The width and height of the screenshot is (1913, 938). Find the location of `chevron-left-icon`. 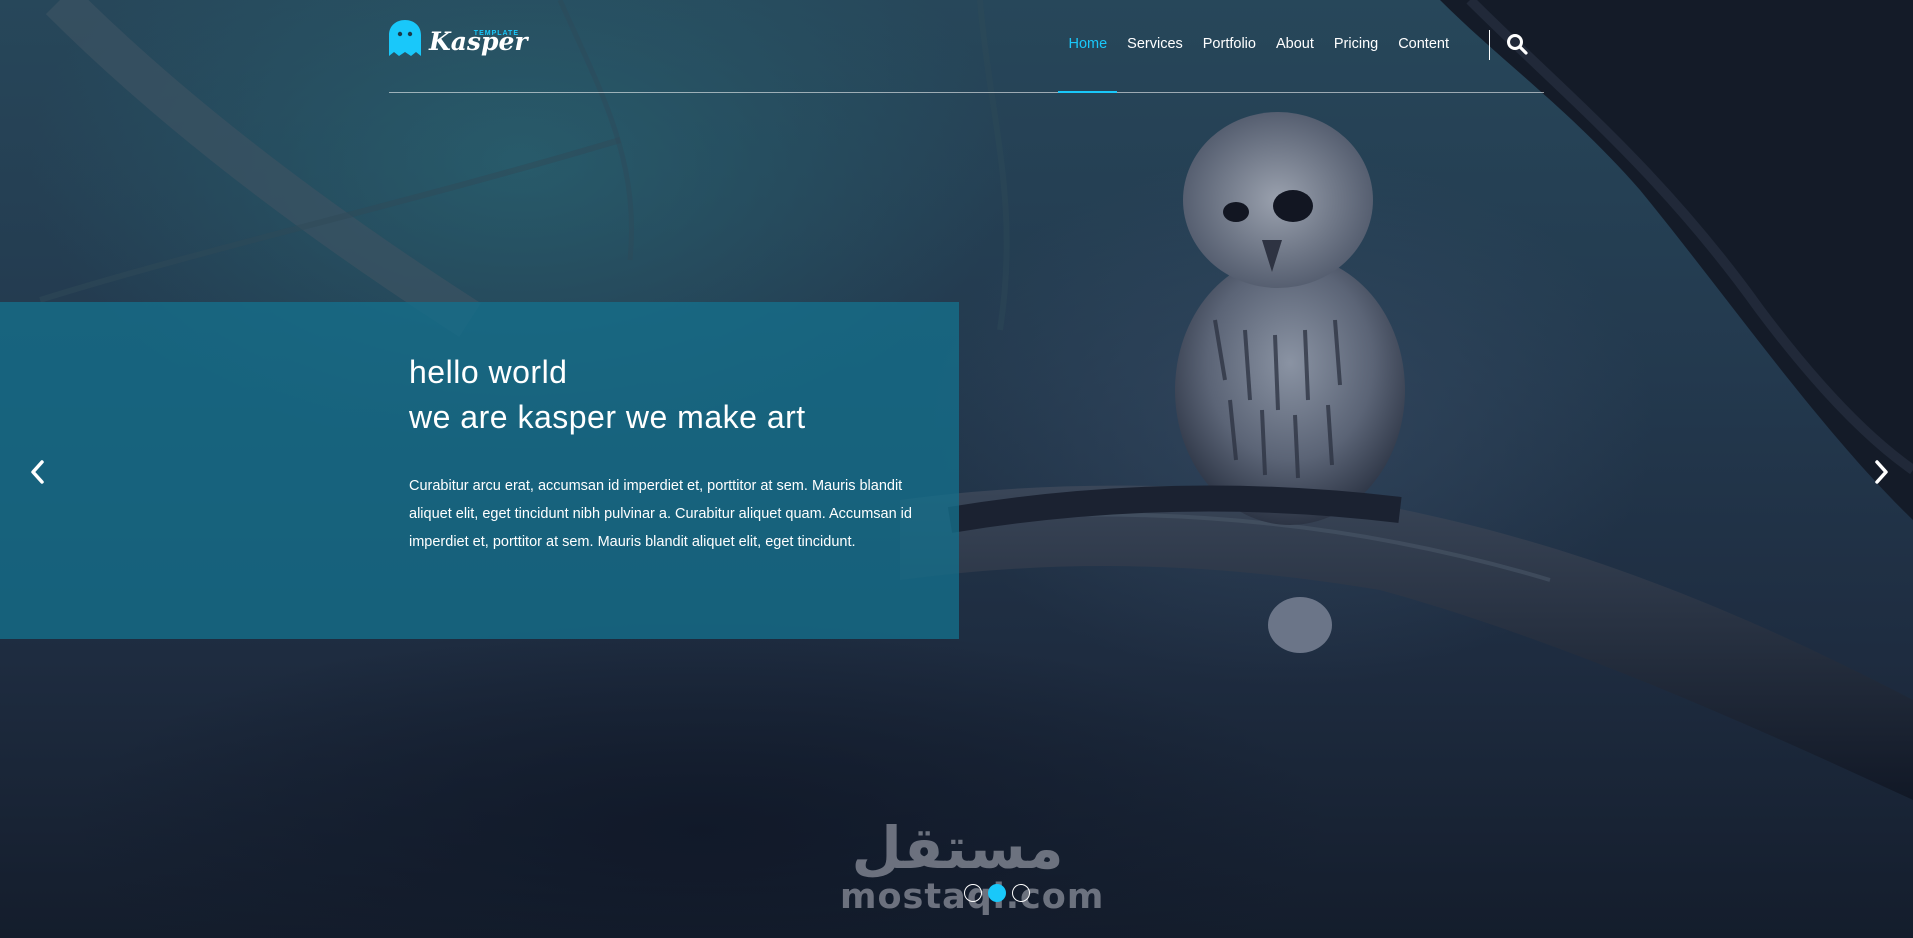

chevron-left-icon is located at coordinates (37, 472).